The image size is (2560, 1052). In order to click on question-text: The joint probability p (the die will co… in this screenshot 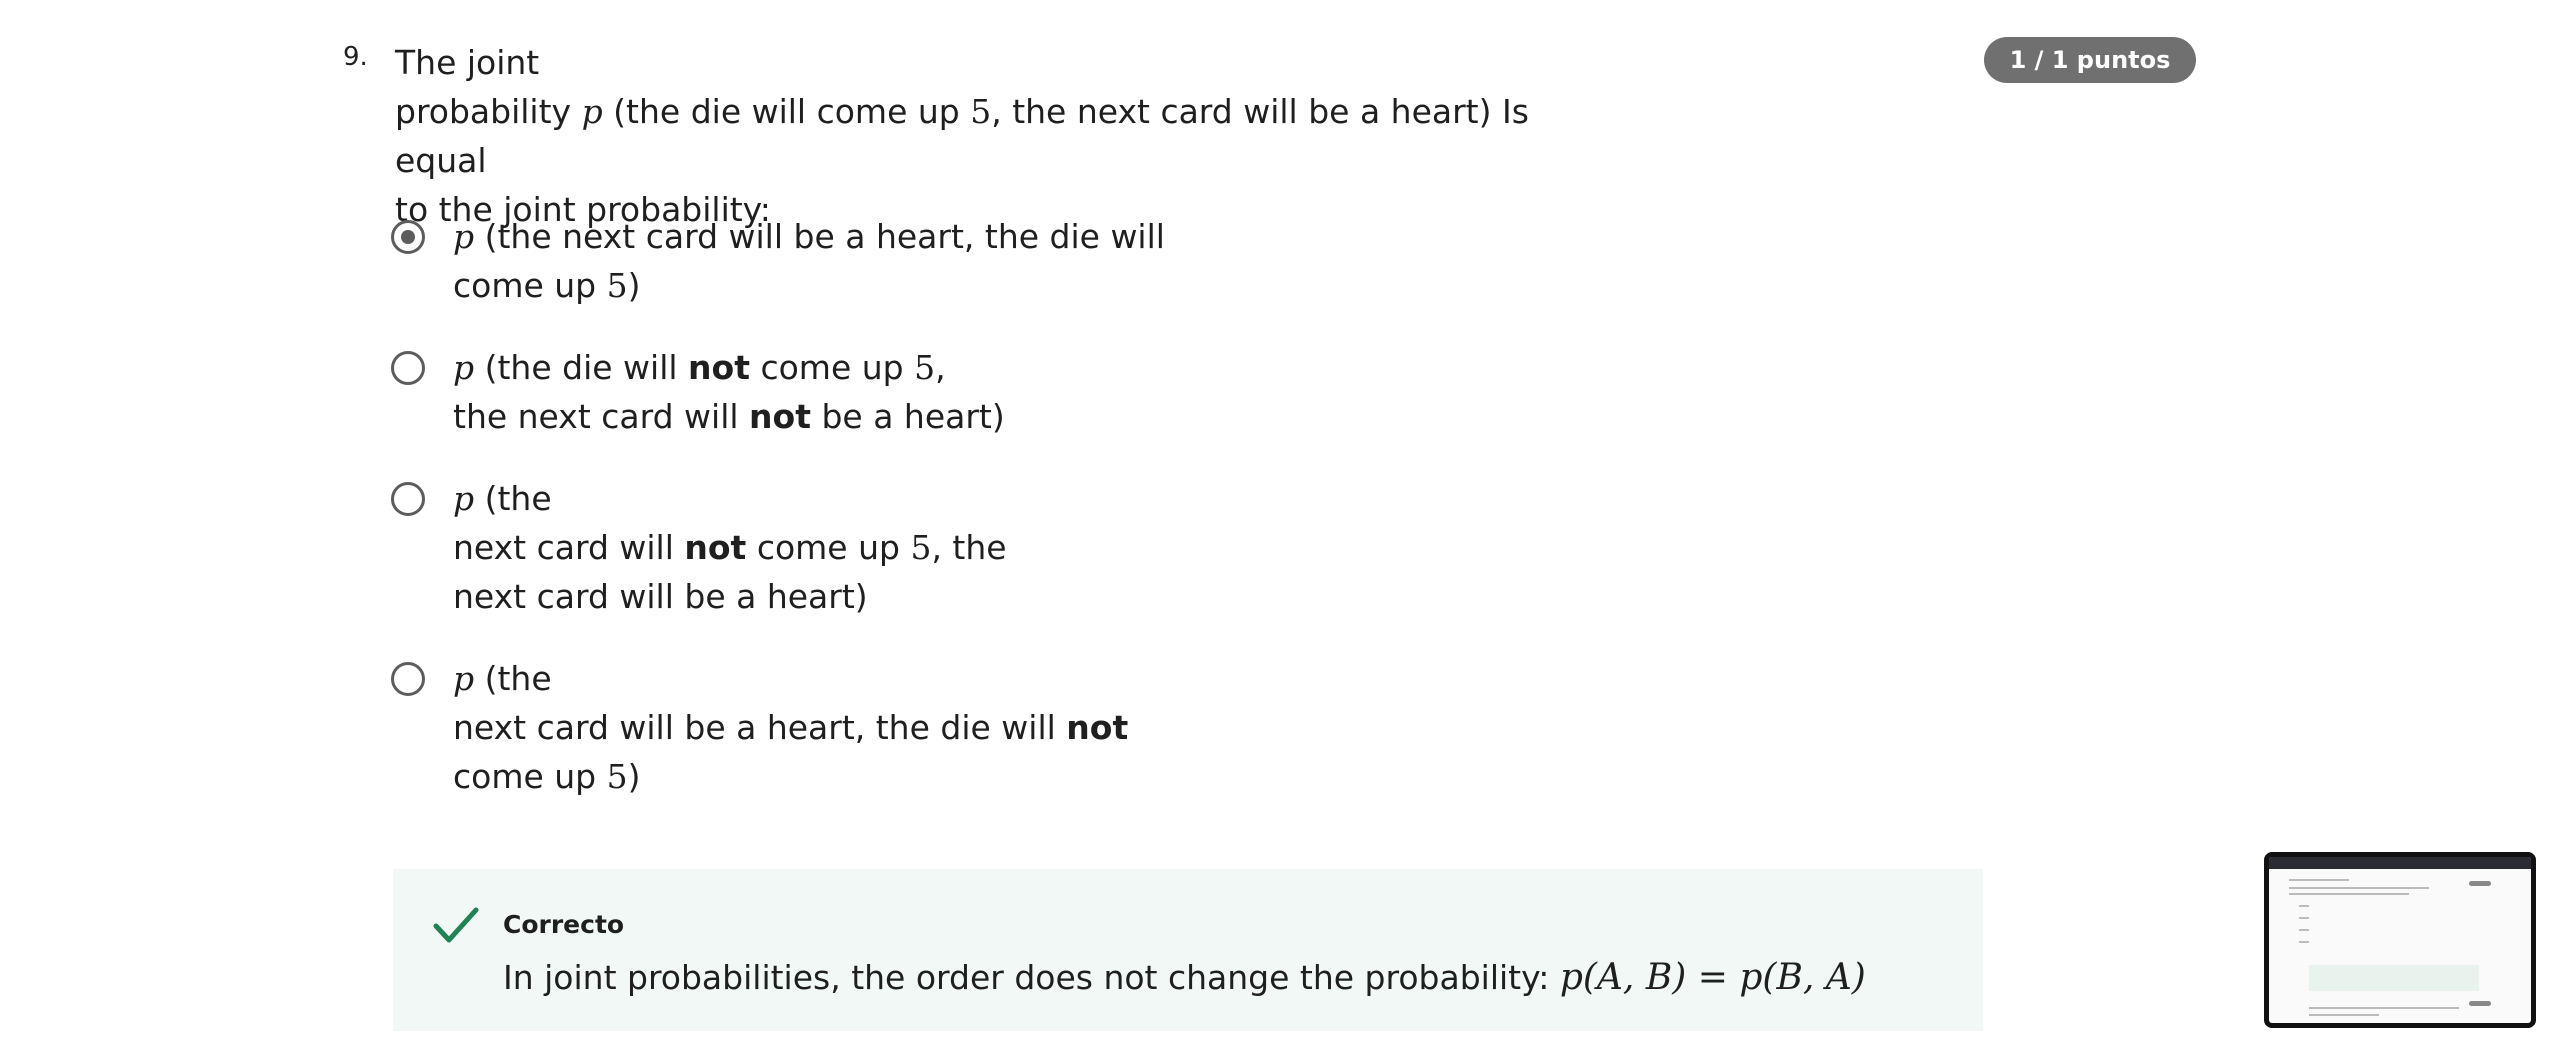, I will do `click(962, 136)`.